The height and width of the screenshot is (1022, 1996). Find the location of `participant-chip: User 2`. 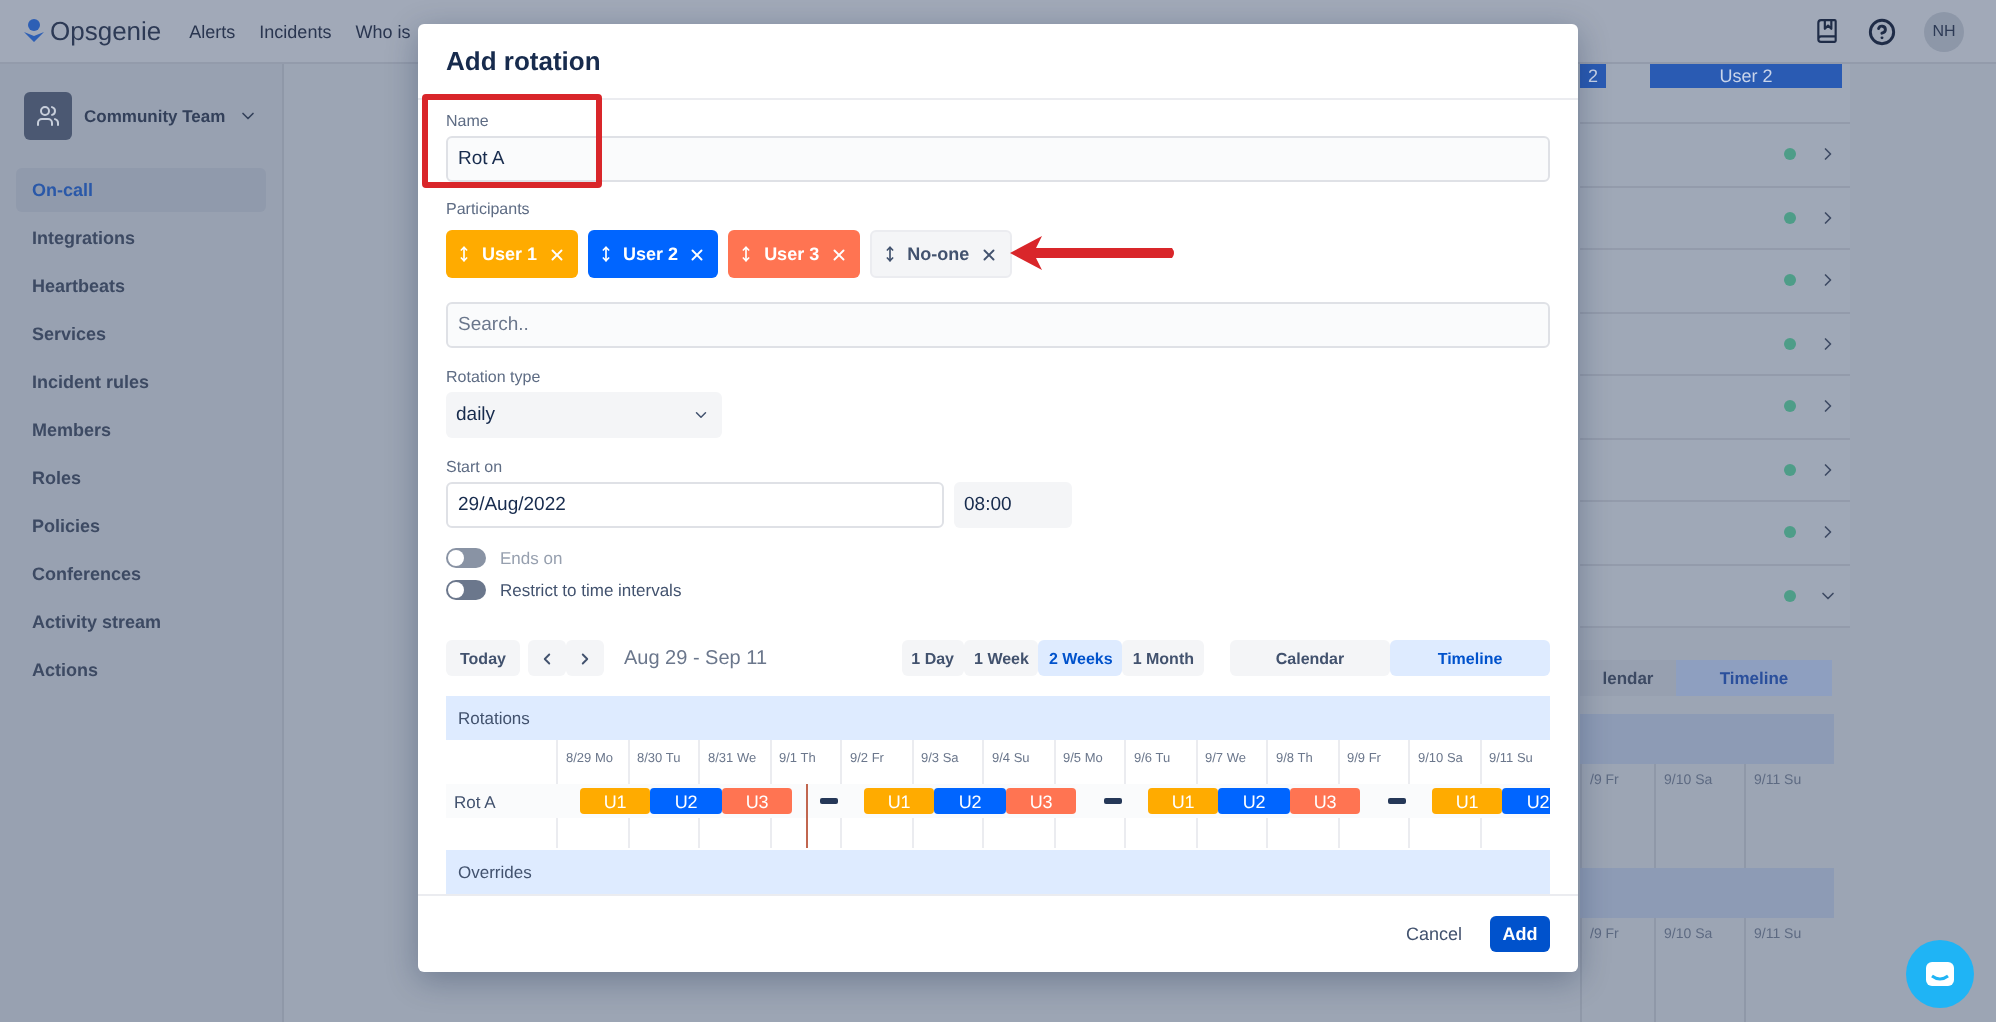

participant-chip: User 2 is located at coordinates (653, 254).